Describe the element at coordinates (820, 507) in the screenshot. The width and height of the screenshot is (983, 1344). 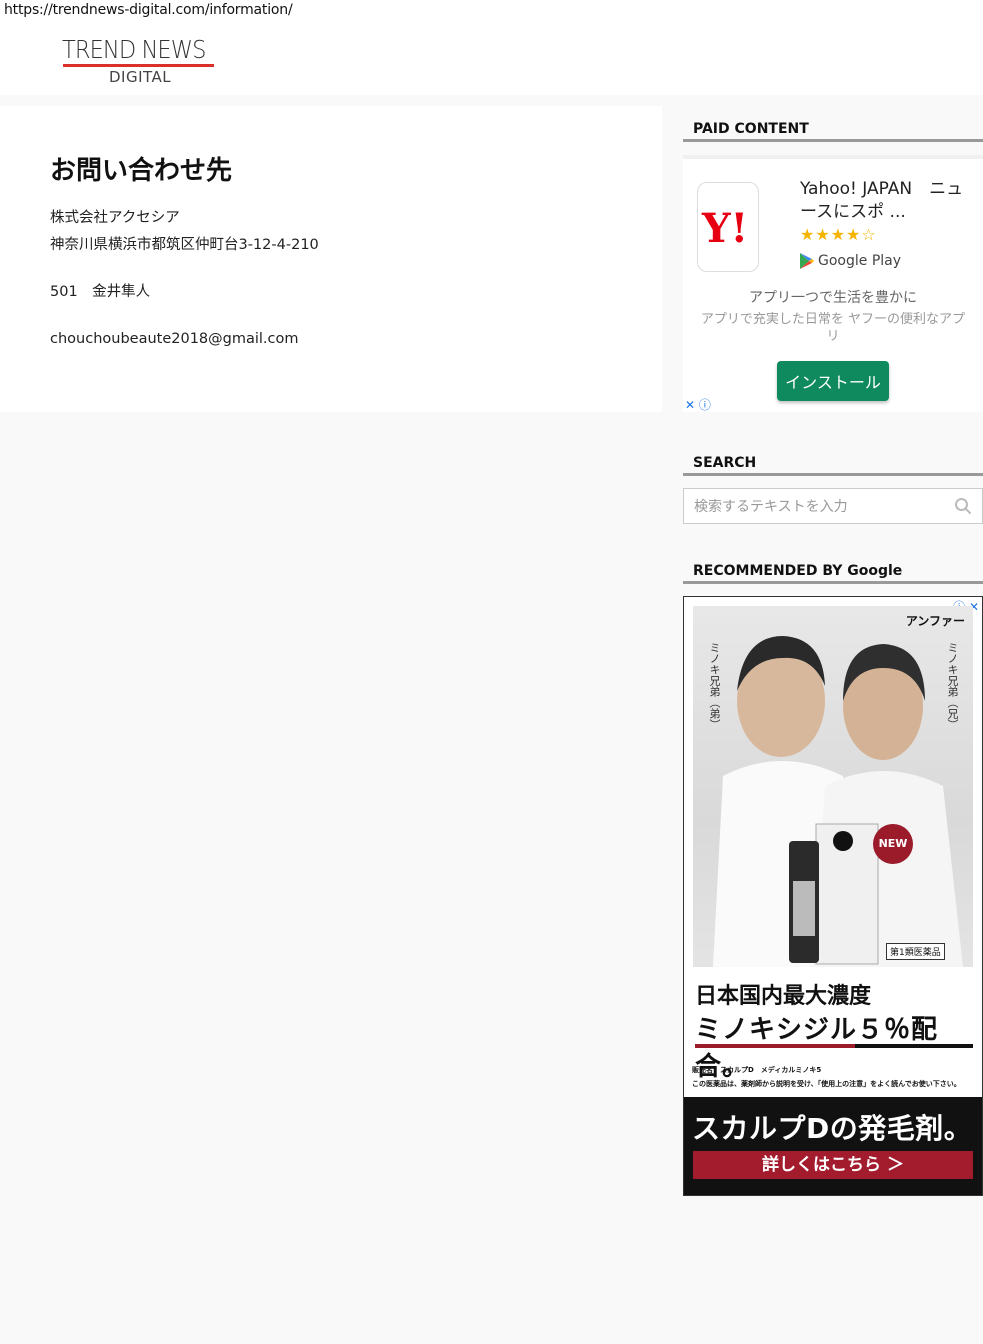
I see `search-input` at that location.